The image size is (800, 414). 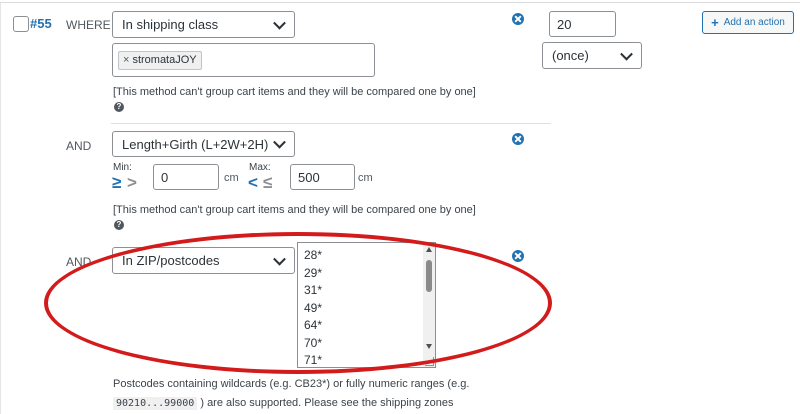 What do you see at coordinates (88, 25) in the screenshot?
I see `where-label: WHERE` at bounding box center [88, 25].